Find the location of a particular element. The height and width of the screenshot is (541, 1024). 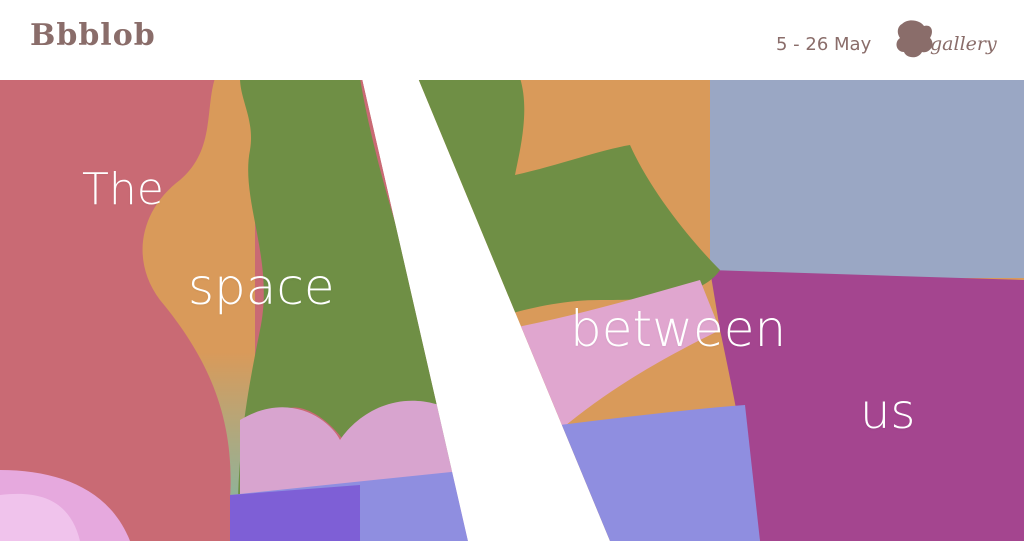

headline-word-us: us is located at coordinates (888, 412).